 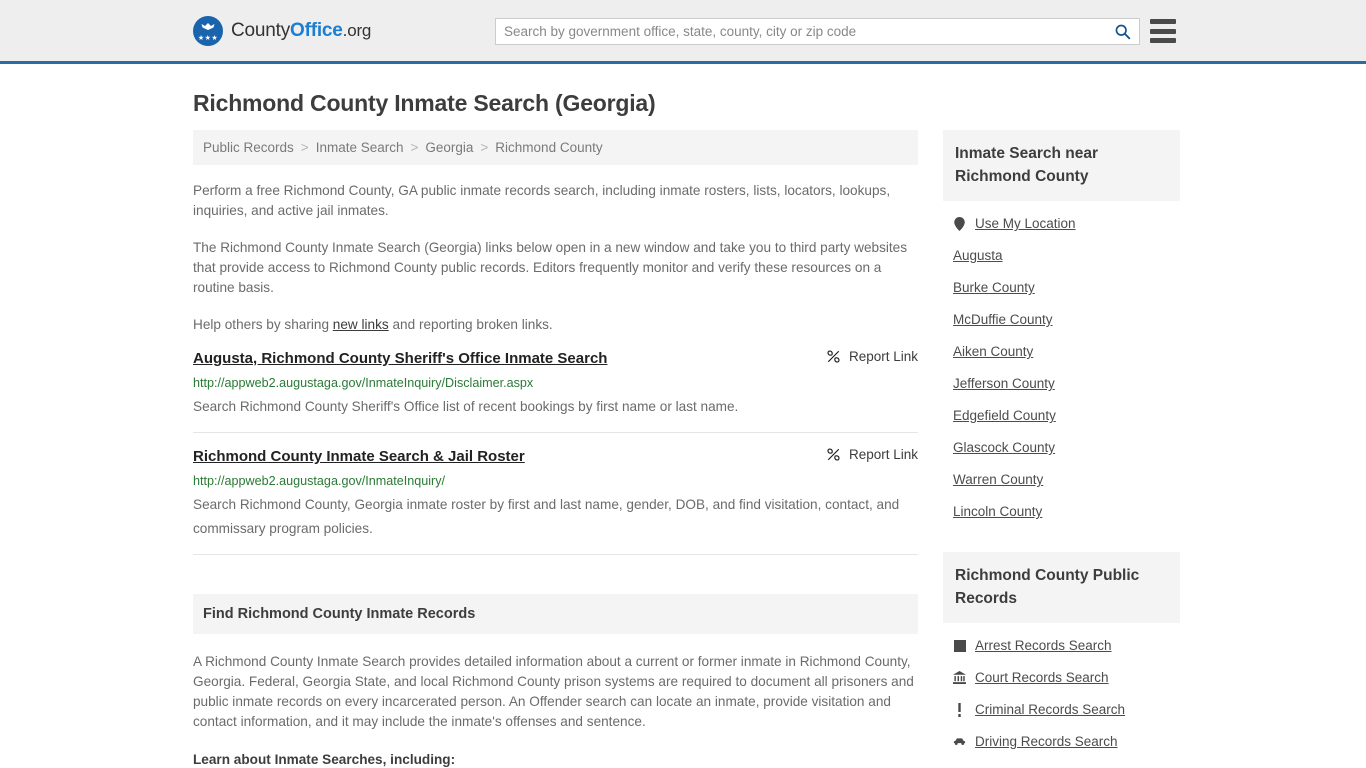 I want to click on new-links-link: new links, so click(x=361, y=324).